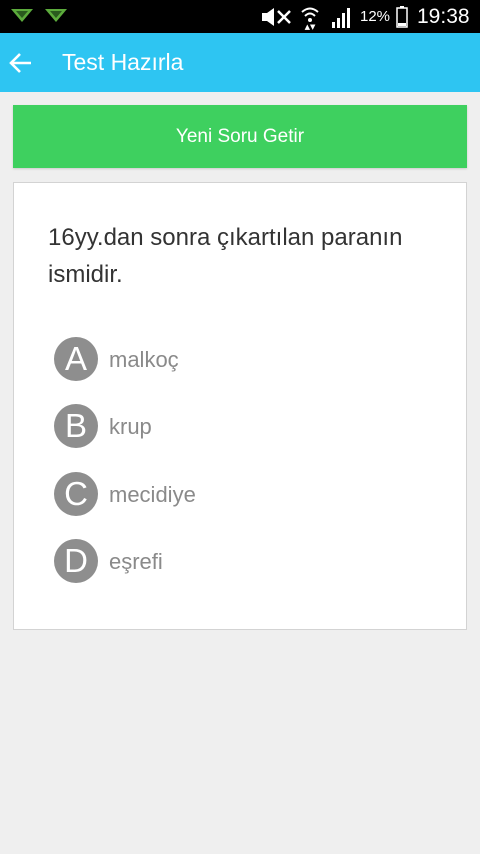  I want to click on option-text: eşrefi, so click(136, 561).